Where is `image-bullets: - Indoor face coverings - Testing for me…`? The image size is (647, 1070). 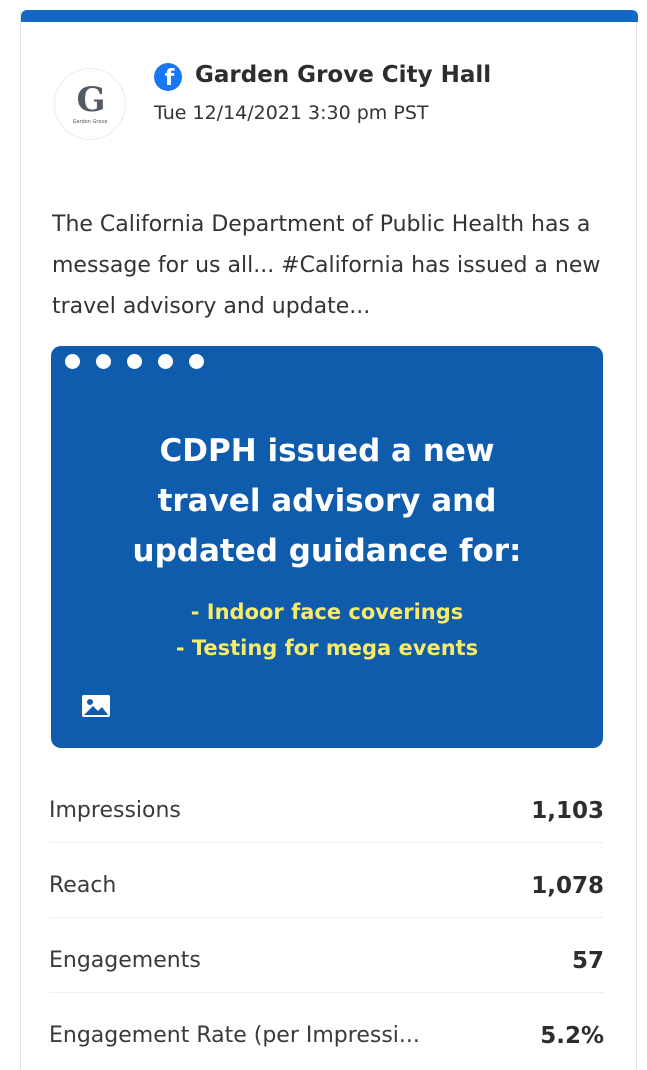
image-bullets: - Indoor face coverings - Testing for me… is located at coordinates (327, 630).